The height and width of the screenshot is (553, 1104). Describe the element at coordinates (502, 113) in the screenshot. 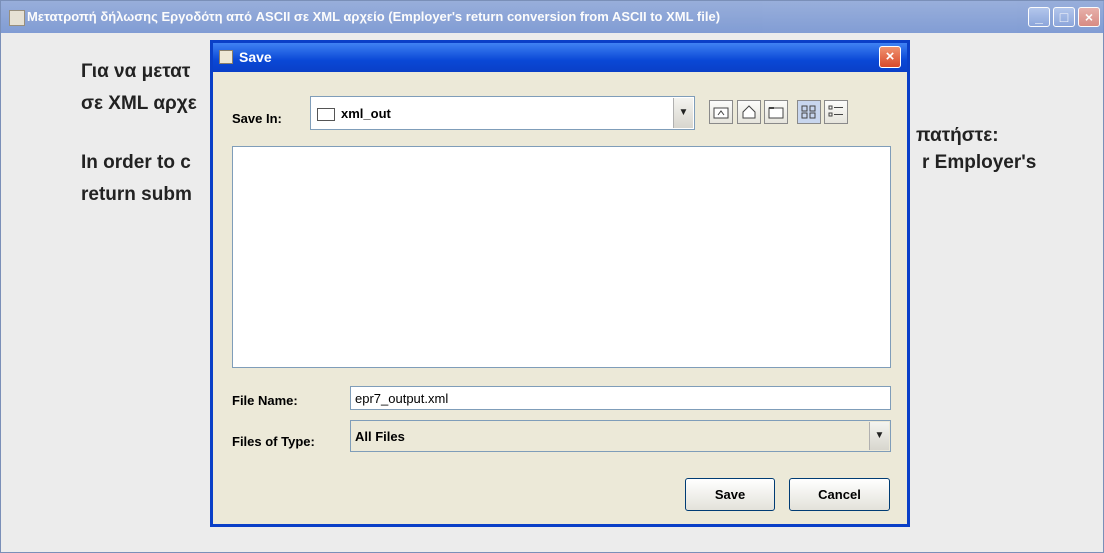

I see `save-in-dropdown: xml_out ▼` at that location.